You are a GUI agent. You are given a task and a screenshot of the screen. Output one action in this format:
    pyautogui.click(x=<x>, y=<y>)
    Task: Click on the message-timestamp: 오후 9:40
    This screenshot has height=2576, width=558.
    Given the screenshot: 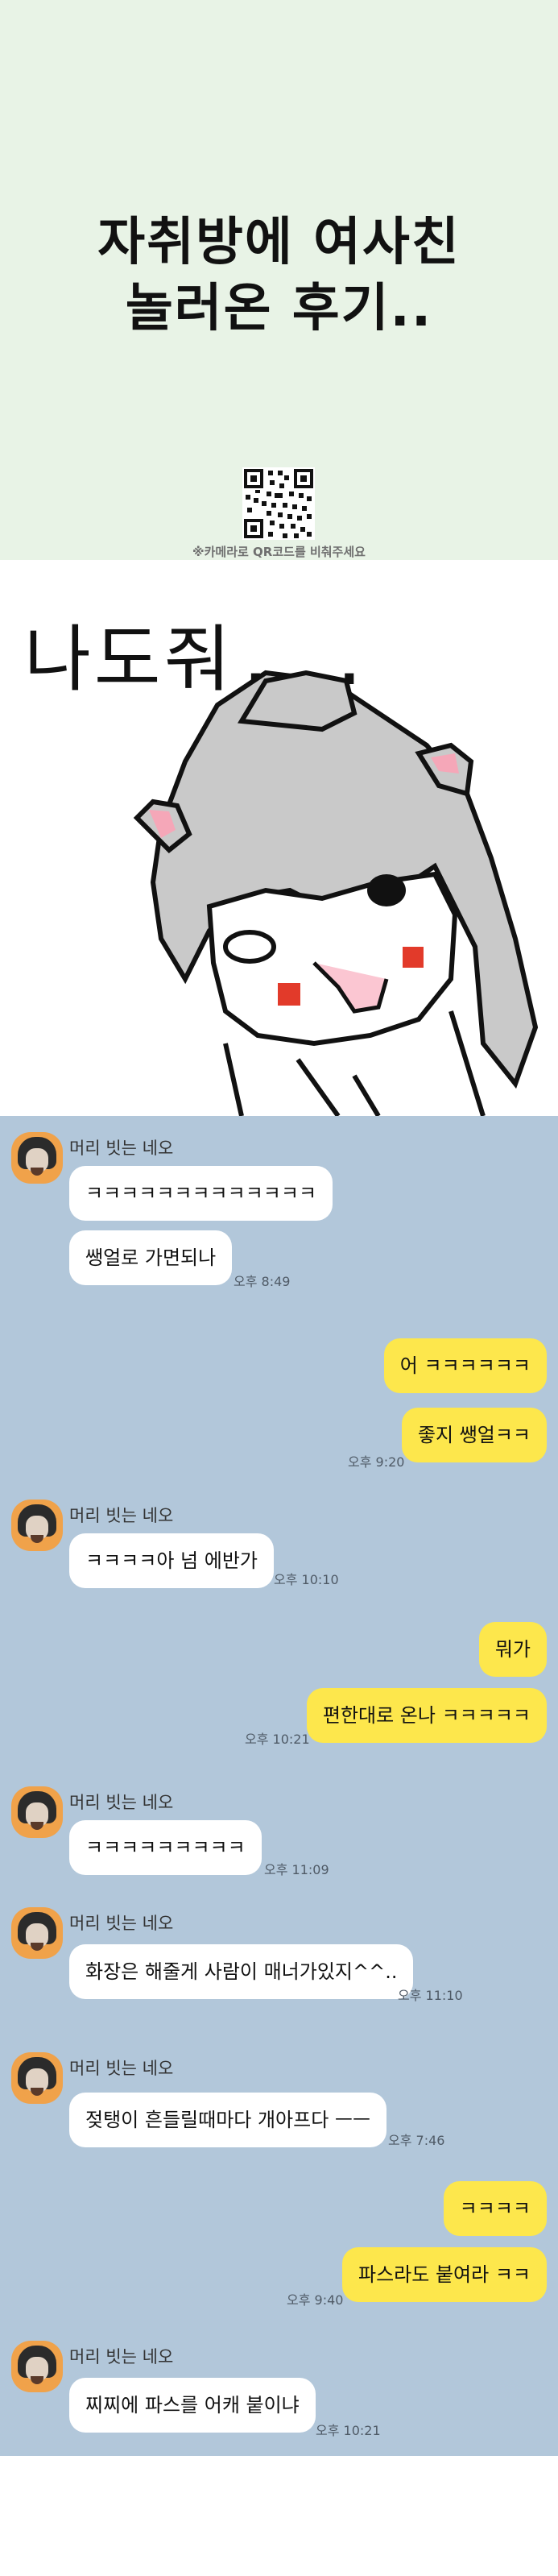 What is the action you would take?
    pyautogui.click(x=315, y=2300)
    